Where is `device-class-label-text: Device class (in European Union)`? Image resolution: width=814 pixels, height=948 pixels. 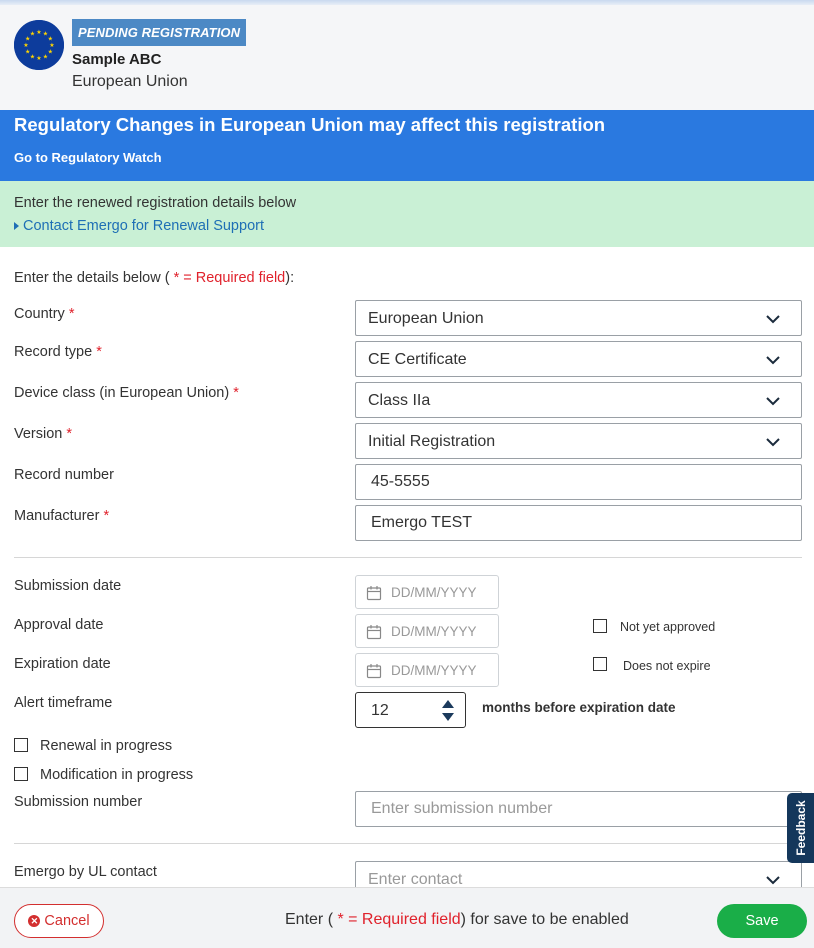
device-class-label-text: Device class (in European Union) is located at coordinates (122, 393).